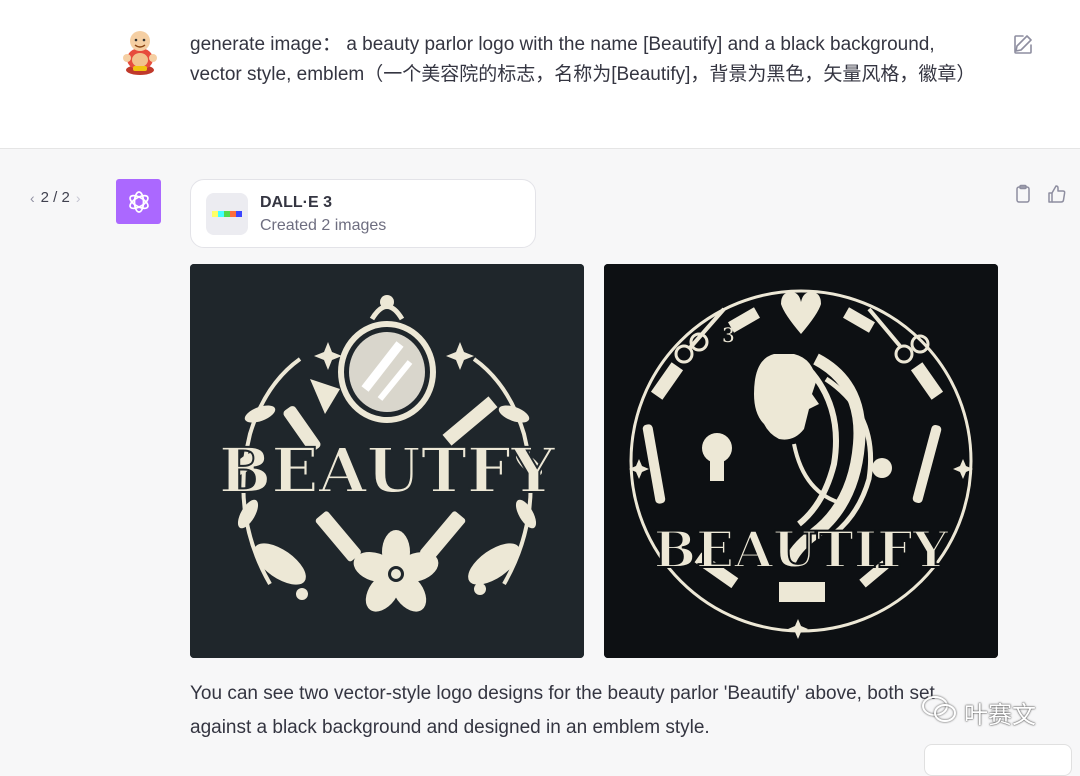 The width and height of the screenshot is (1080, 776). Describe the element at coordinates (1057, 194) in the screenshot. I see `thumbs-up-icon` at that location.